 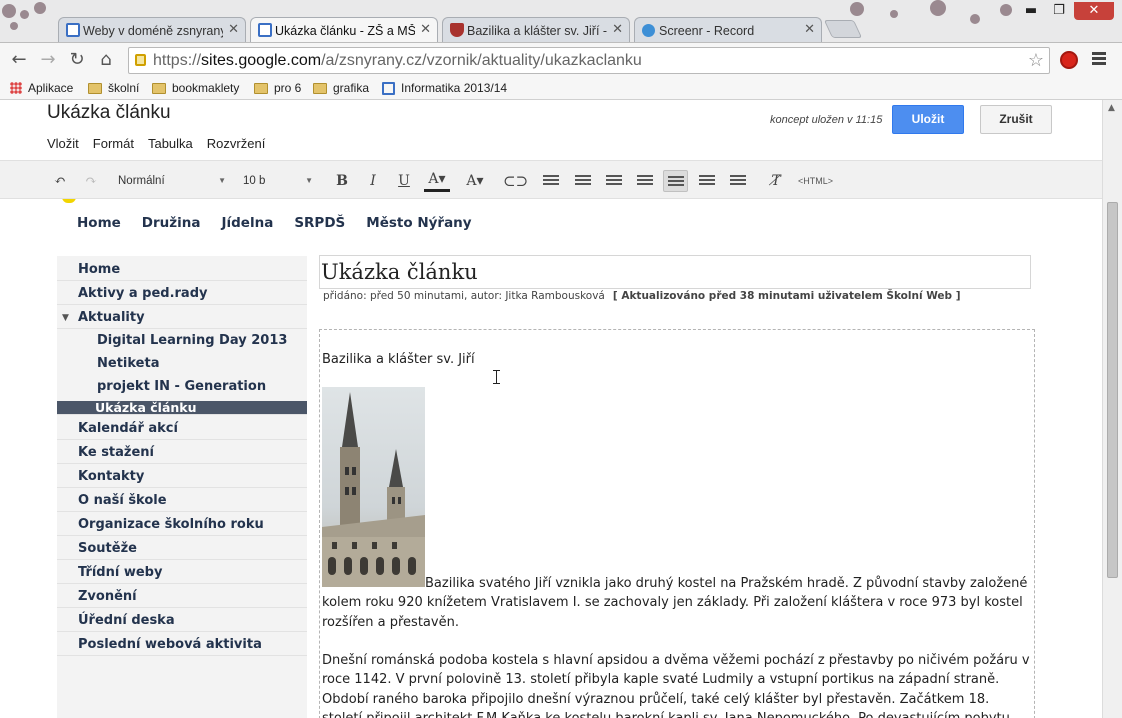 What do you see at coordinates (63, 143) in the screenshot?
I see `menu-vlozit: Vložit` at bounding box center [63, 143].